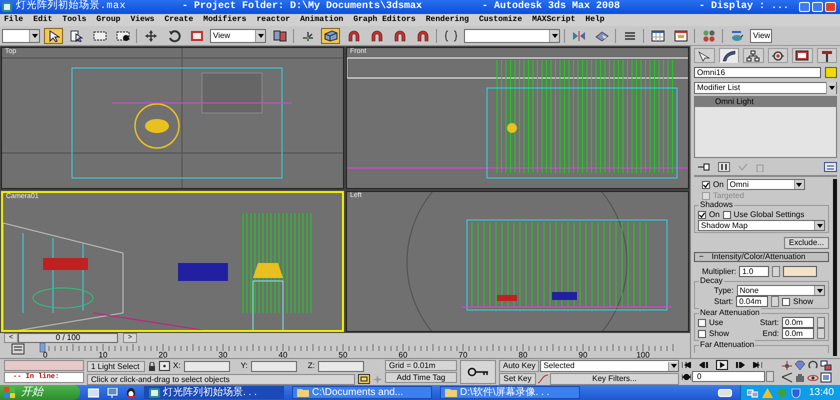  What do you see at coordinates (804, 7) in the screenshot?
I see `minimize-button` at bounding box center [804, 7].